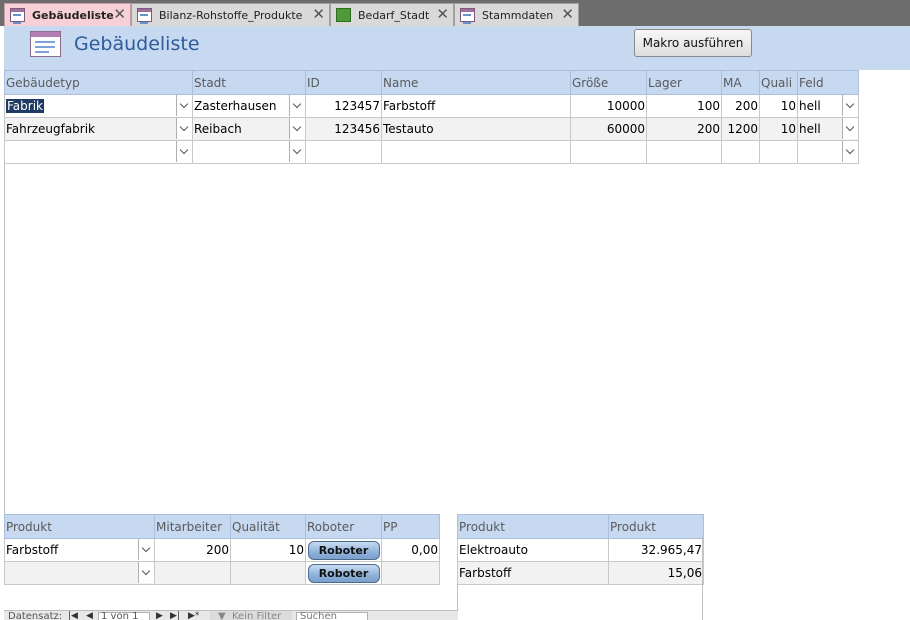  What do you see at coordinates (476, 82) in the screenshot?
I see `column-header-name: Name` at bounding box center [476, 82].